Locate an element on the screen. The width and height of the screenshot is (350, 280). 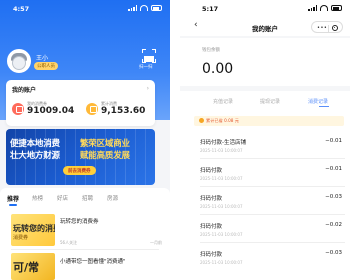
tab-consume-records: 消费记录 is located at coordinates (318, 101).